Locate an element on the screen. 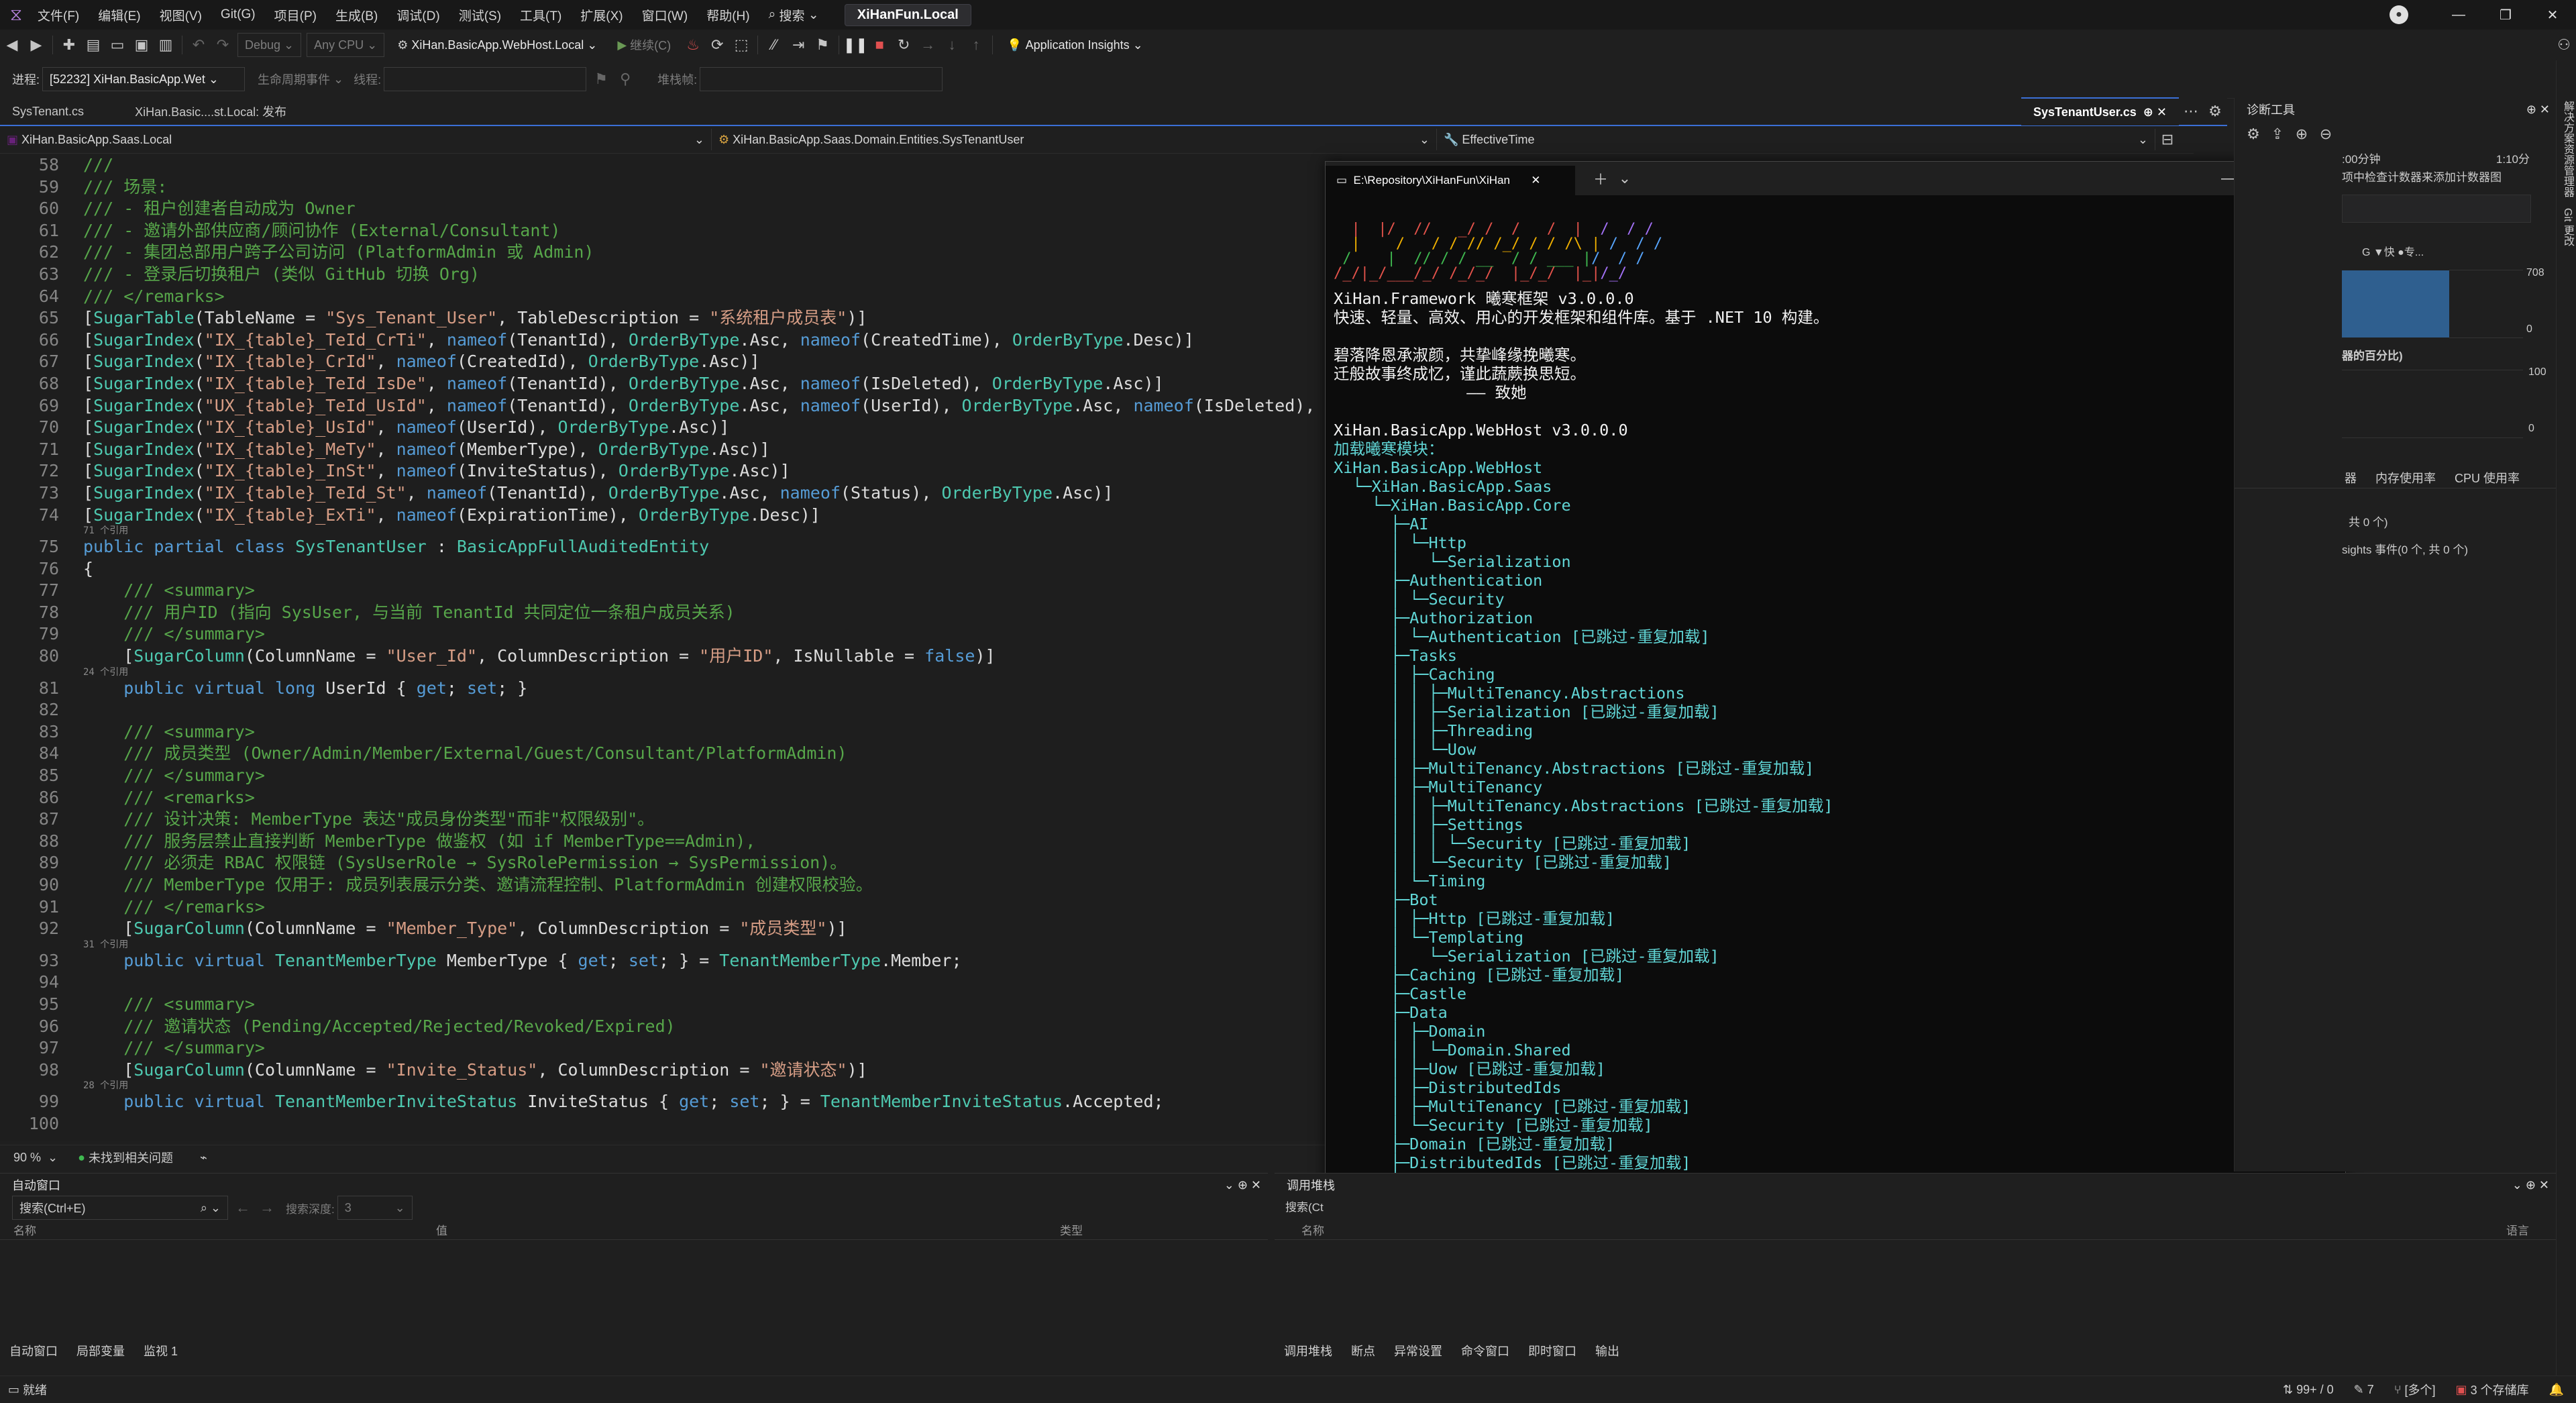 This screenshot has width=2576, height=1403. avatar: ● is located at coordinates (2399, 15).